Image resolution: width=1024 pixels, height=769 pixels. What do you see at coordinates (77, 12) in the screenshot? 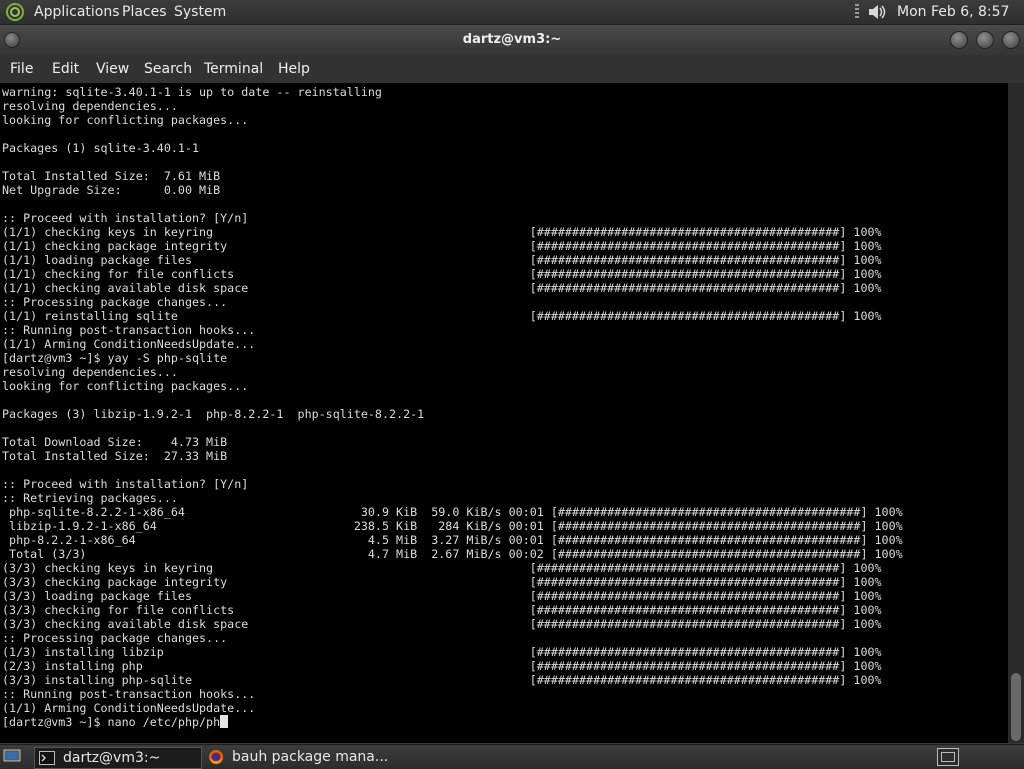
I see `applications-menu: Applications` at bounding box center [77, 12].